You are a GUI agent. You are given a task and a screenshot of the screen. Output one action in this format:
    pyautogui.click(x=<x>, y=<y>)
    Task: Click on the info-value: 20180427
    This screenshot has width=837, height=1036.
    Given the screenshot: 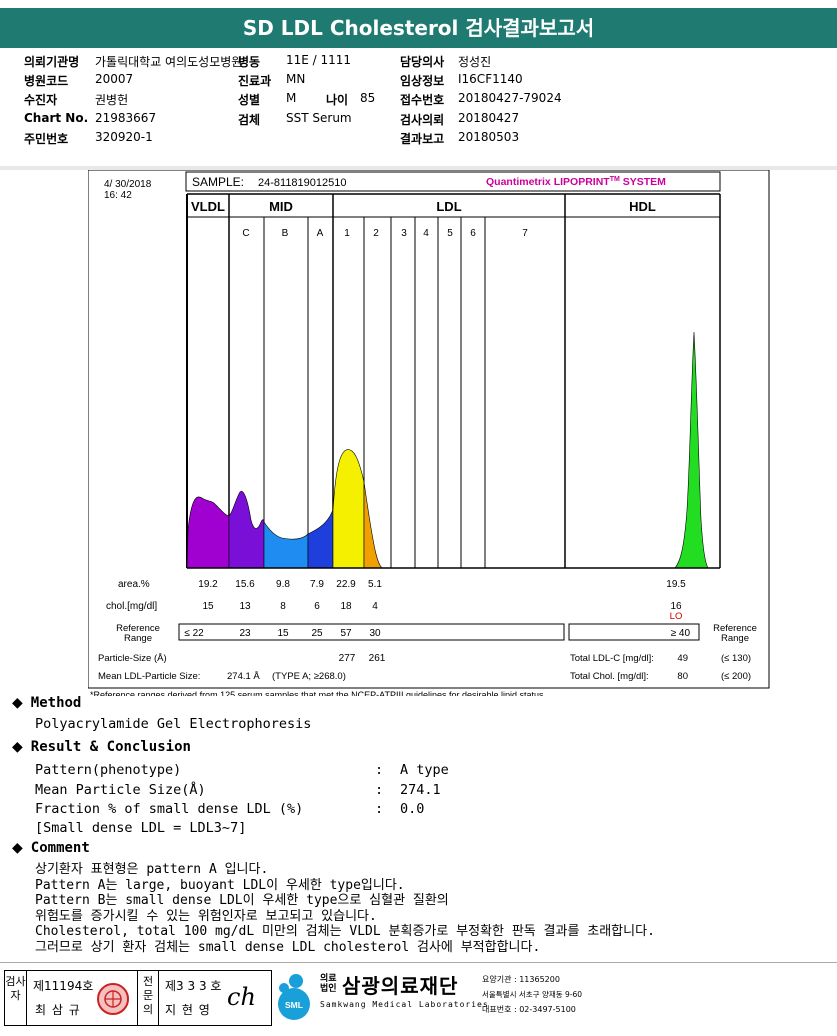 What is the action you would take?
    pyautogui.click(x=489, y=118)
    